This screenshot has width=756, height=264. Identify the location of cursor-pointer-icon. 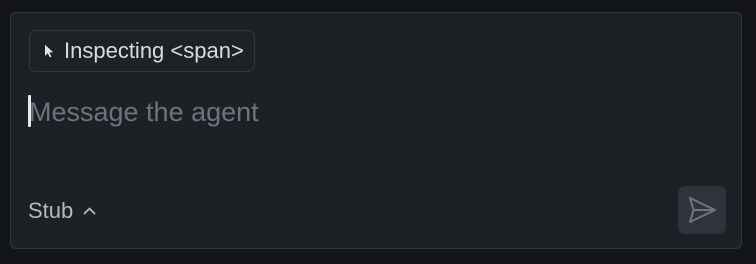
(49, 51).